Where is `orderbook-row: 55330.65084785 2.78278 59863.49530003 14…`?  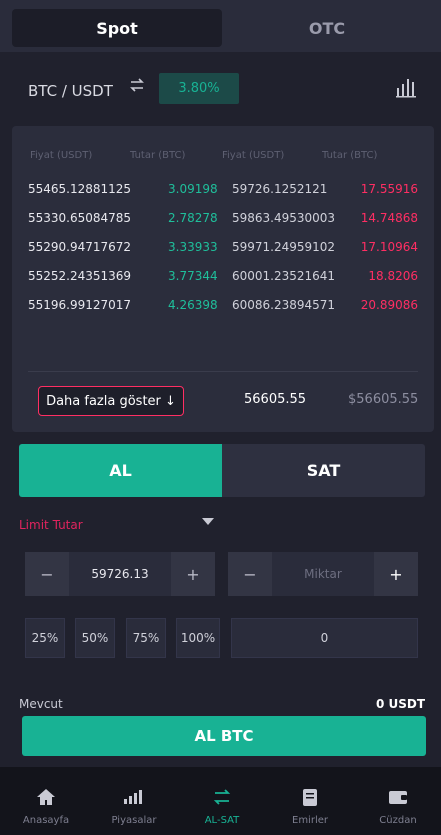 orderbook-row: 55330.65084785 2.78278 59863.49530003 14… is located at coordinates (223, 219).